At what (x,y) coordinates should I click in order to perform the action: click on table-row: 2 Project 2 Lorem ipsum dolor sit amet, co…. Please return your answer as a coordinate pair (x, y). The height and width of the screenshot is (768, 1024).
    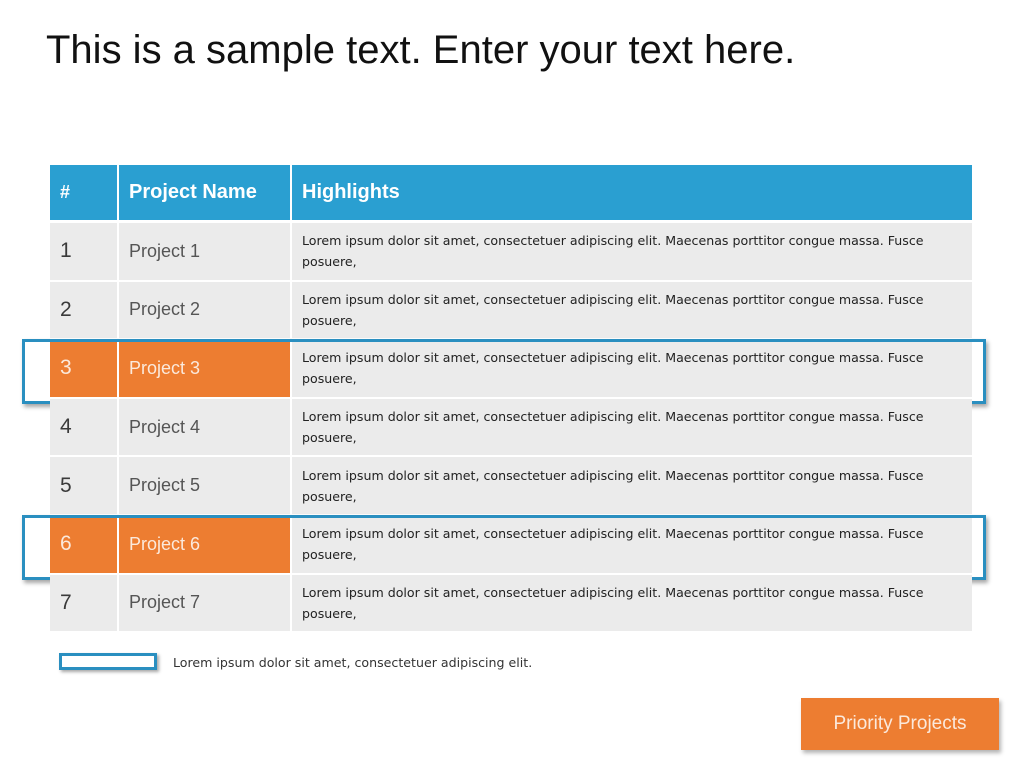
    Looking at the image, I should click on (511, 311).